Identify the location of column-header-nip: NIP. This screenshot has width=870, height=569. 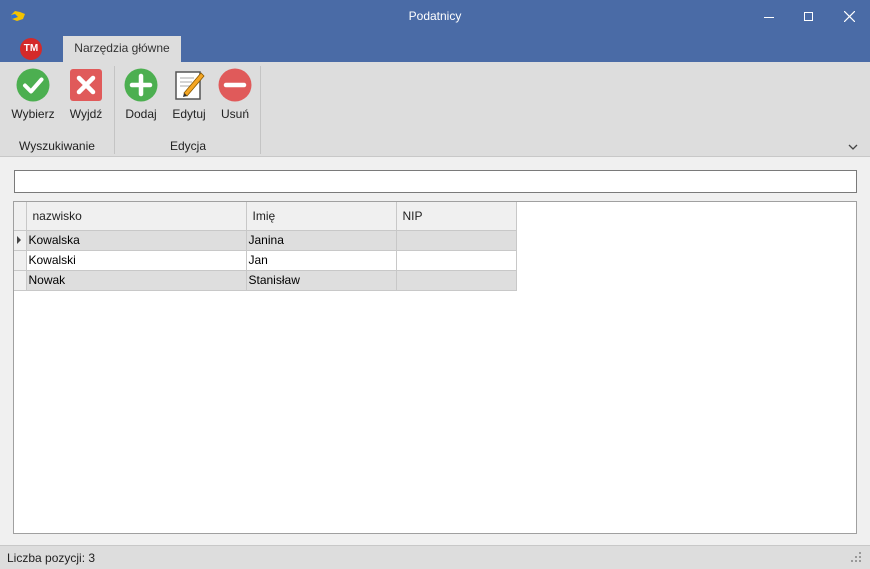
(456, 216).